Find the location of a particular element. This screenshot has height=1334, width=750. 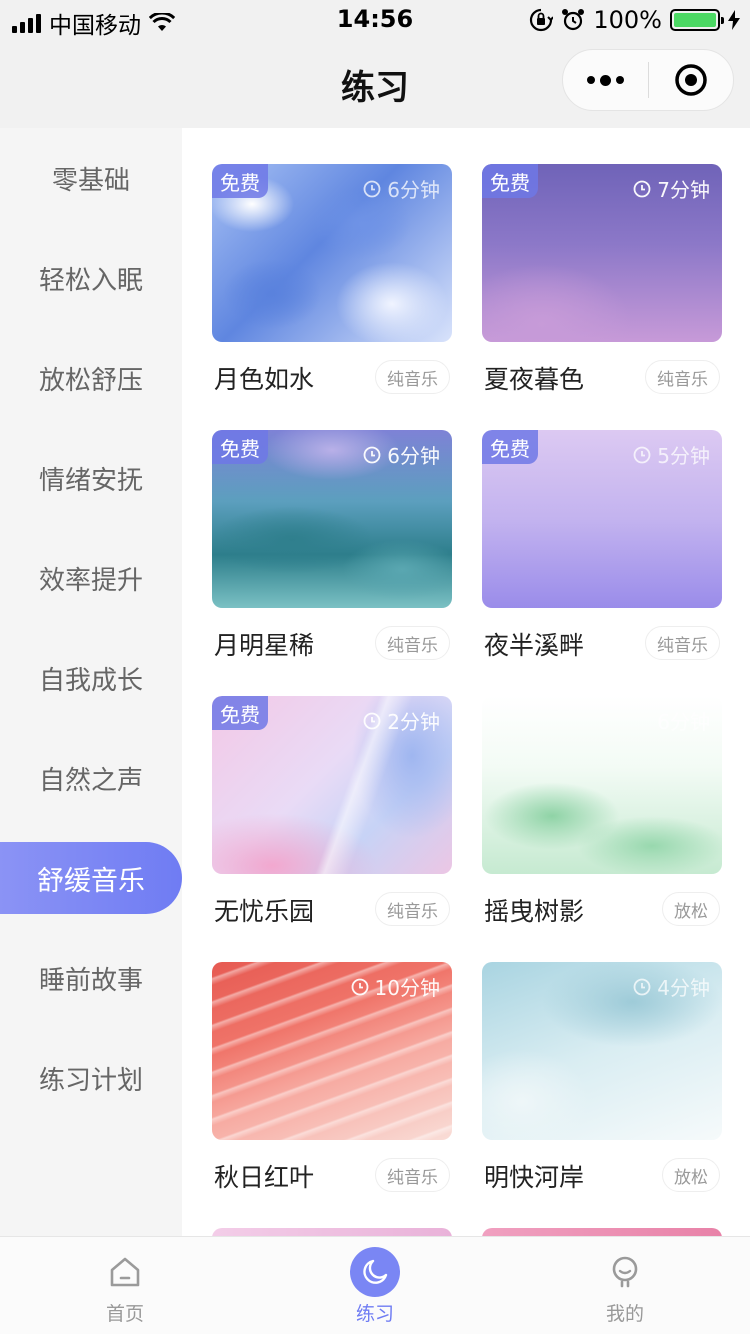

tab-profile: 我的 is located at coordinates (625, 1285).